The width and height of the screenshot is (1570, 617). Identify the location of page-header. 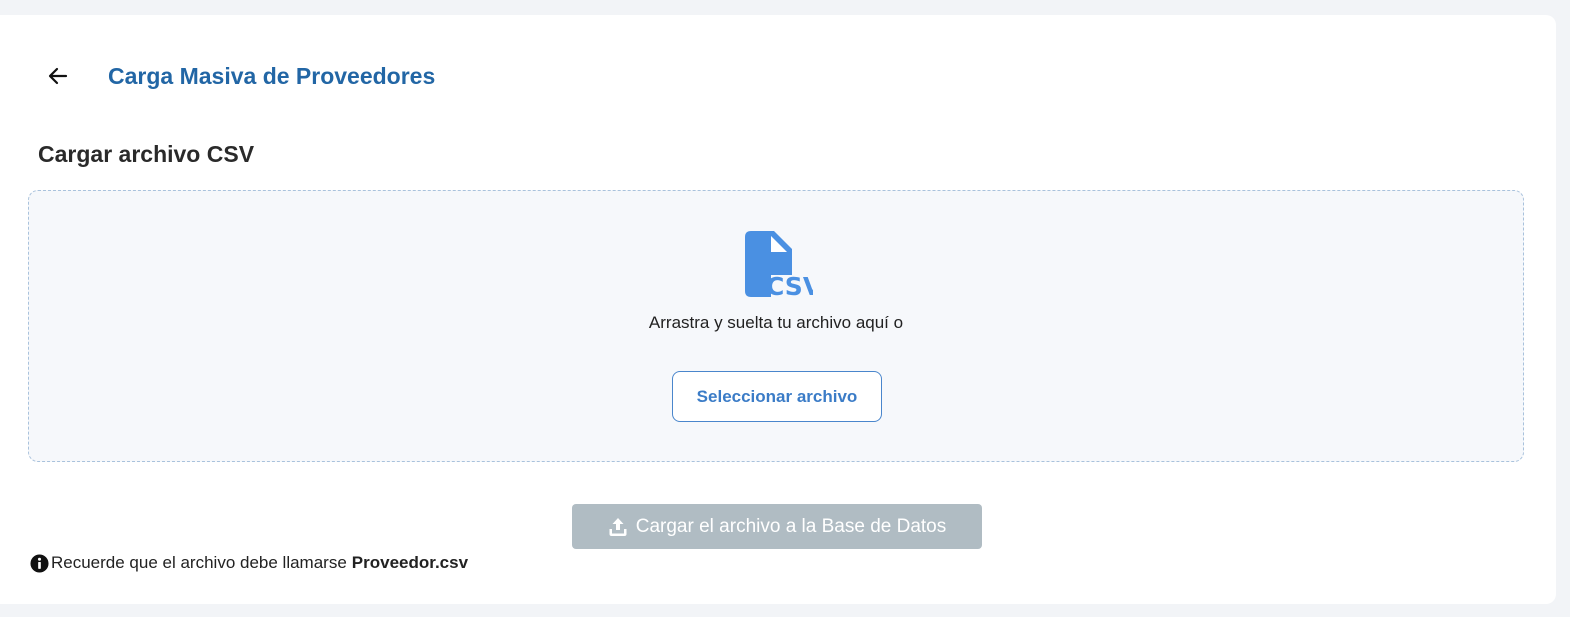
(57, 76).